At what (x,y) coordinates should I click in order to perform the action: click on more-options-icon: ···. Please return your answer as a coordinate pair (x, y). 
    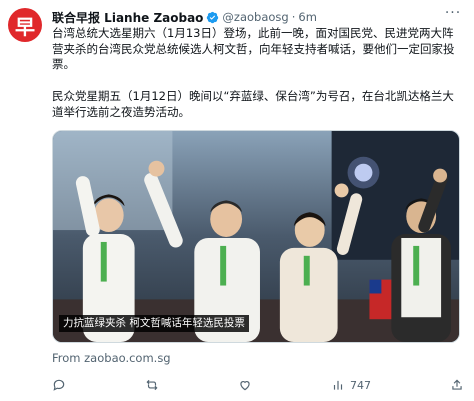
    Looking at the image, I should click on (453, 14).